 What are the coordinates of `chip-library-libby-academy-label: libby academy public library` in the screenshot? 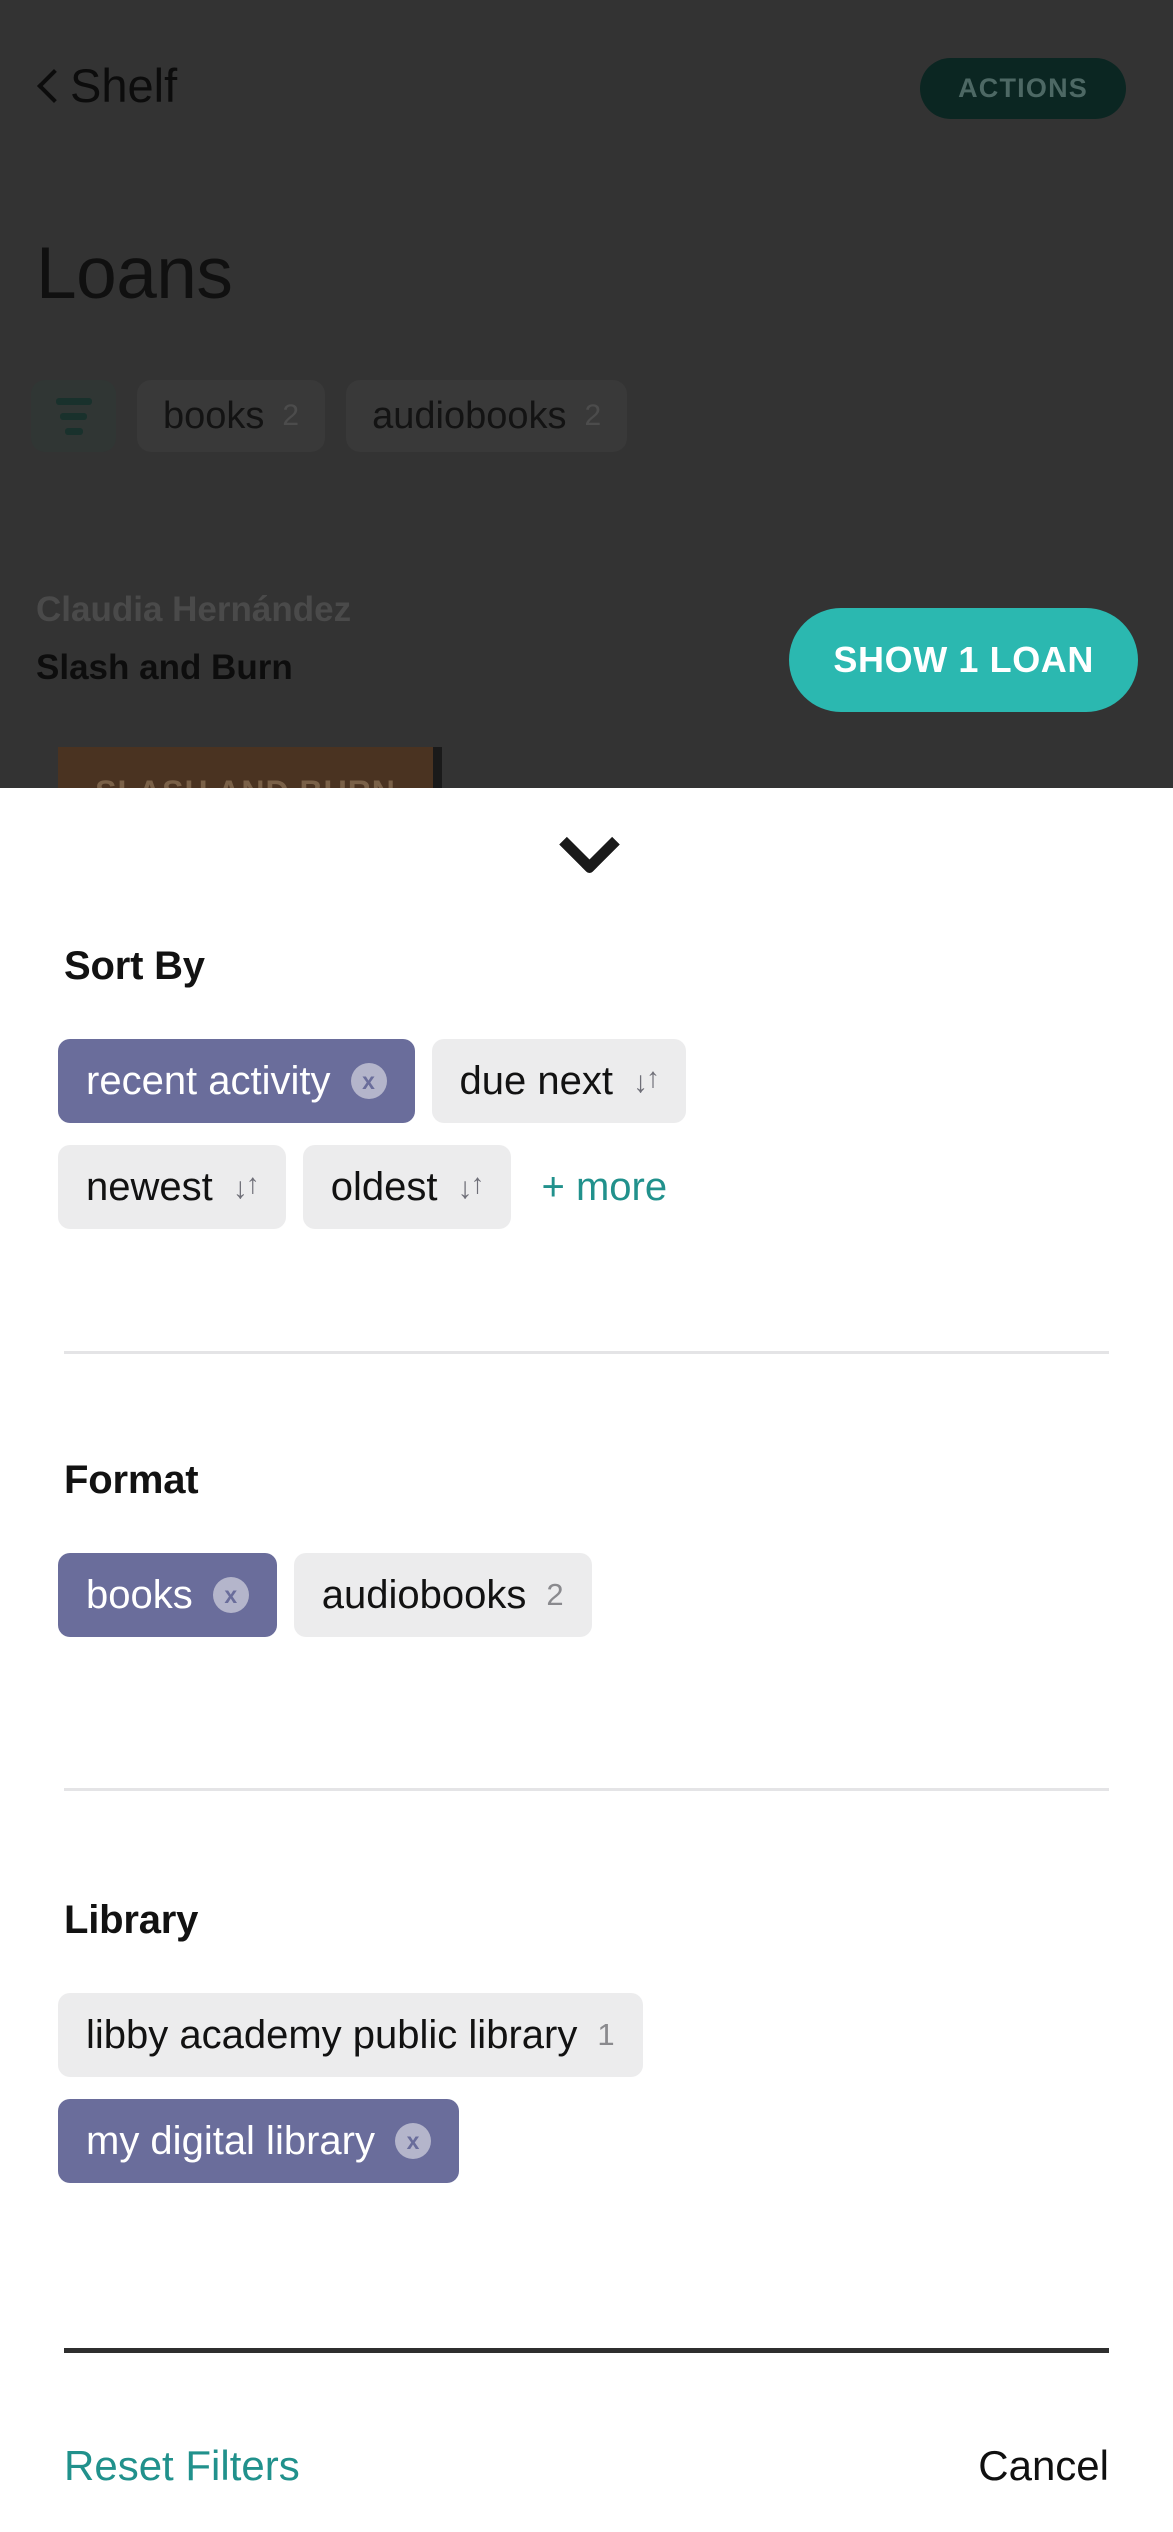 It's located at (332, 2034).